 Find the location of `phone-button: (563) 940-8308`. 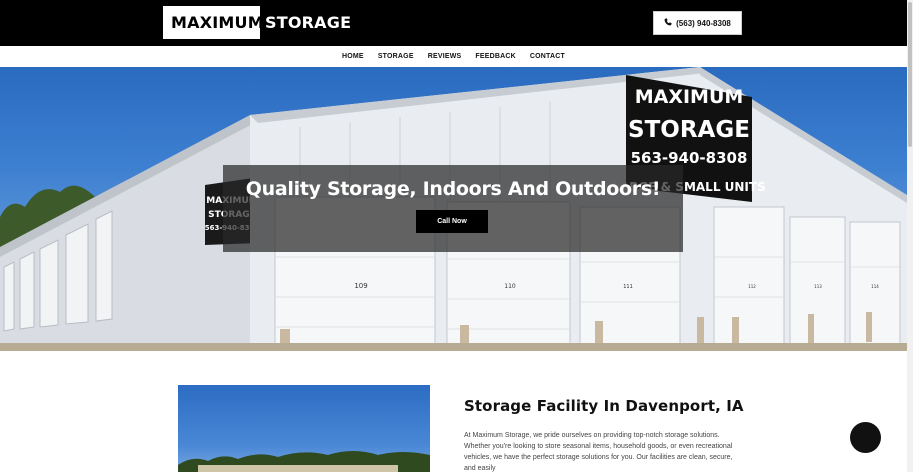

phone-button: (563) 940-8308 is located at coordinates (697, 23).